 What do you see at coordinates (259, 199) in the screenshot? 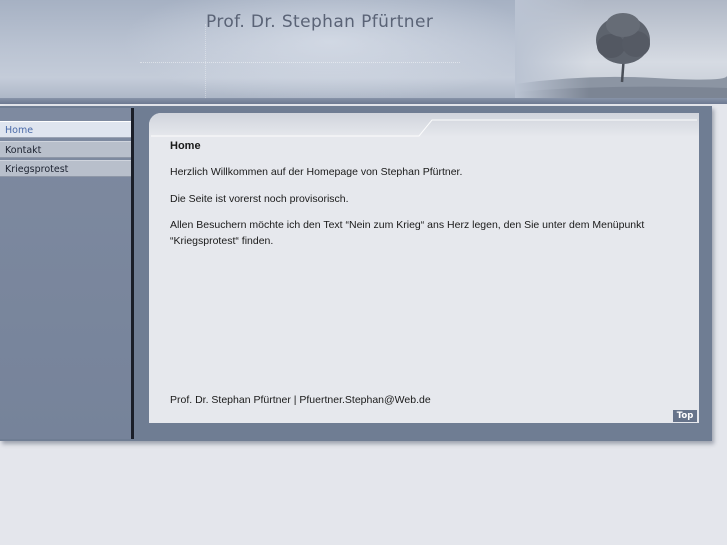
I see `provisional-paragraph: Die Seite ist vorerst noch provisorisch.` at bounding box center [259, 199].